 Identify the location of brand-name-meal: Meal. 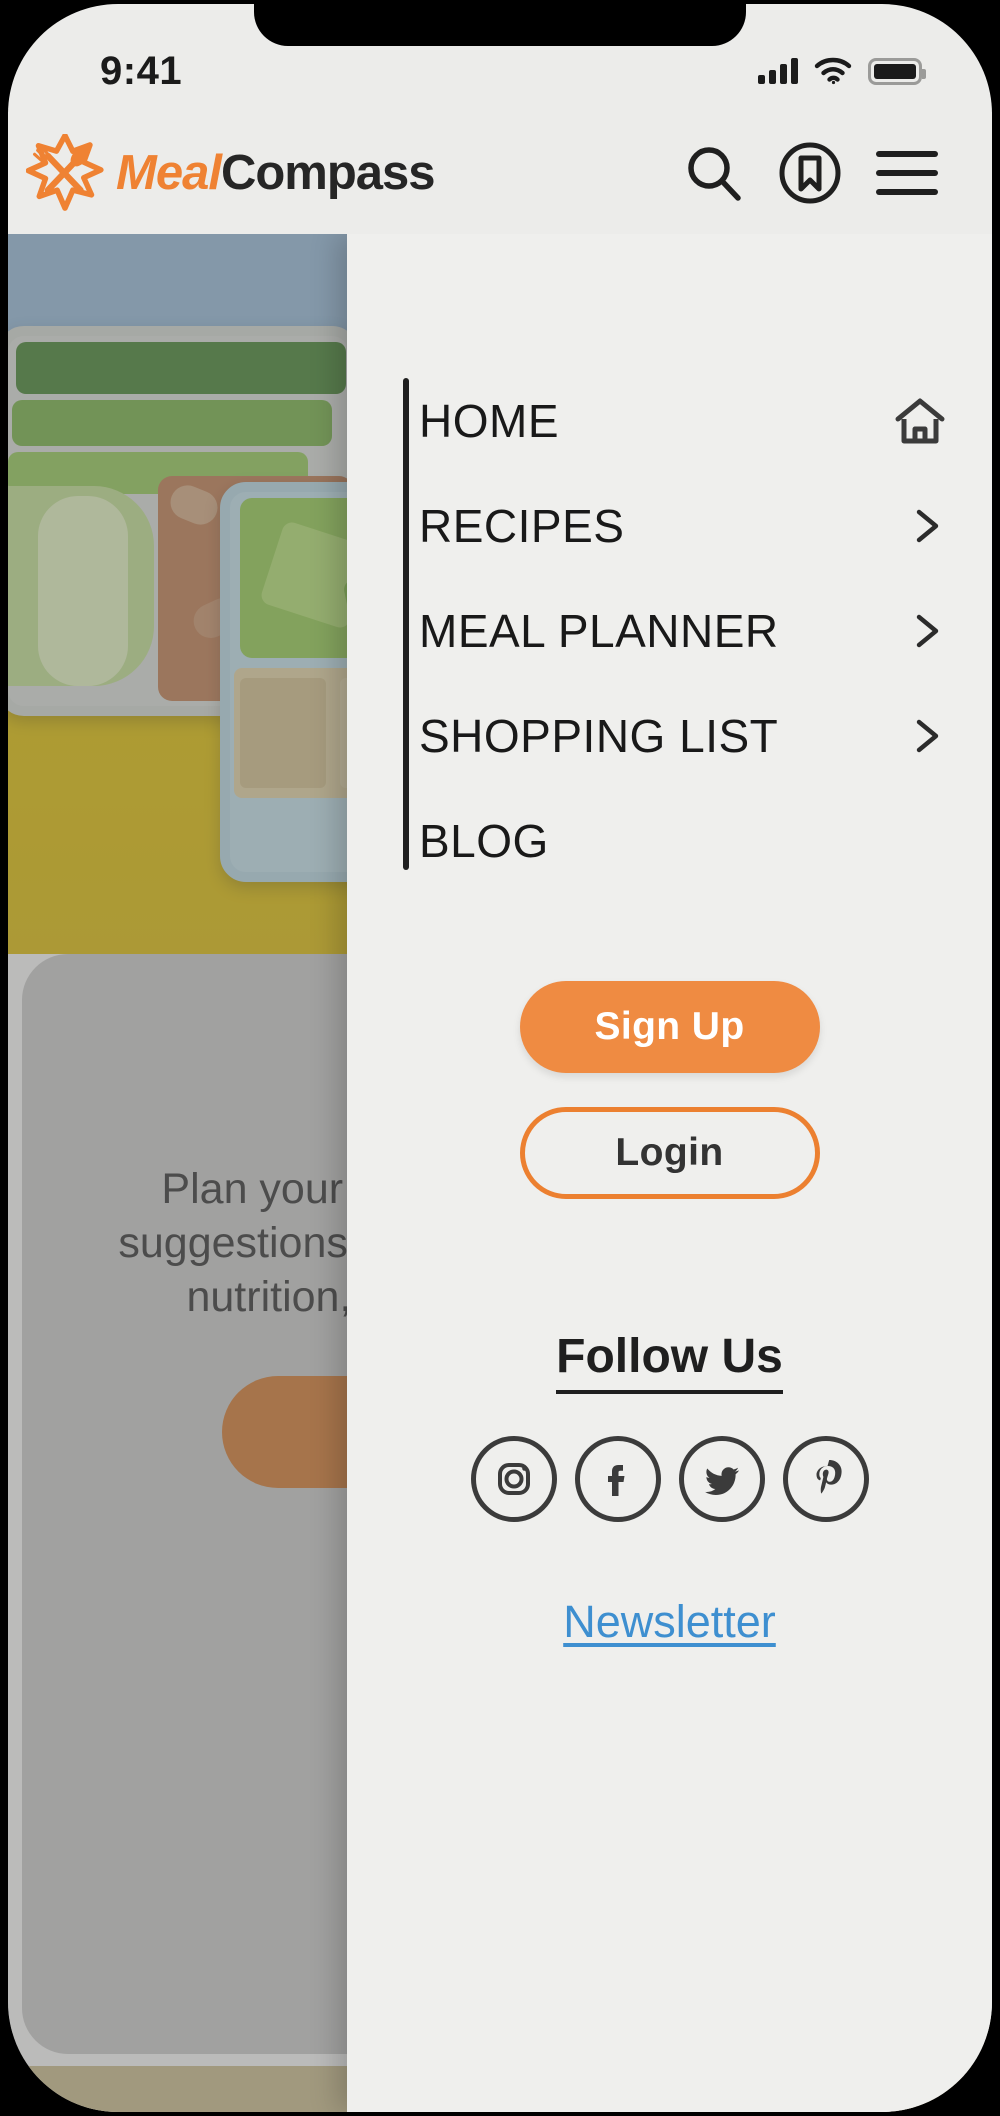
(169, 173).